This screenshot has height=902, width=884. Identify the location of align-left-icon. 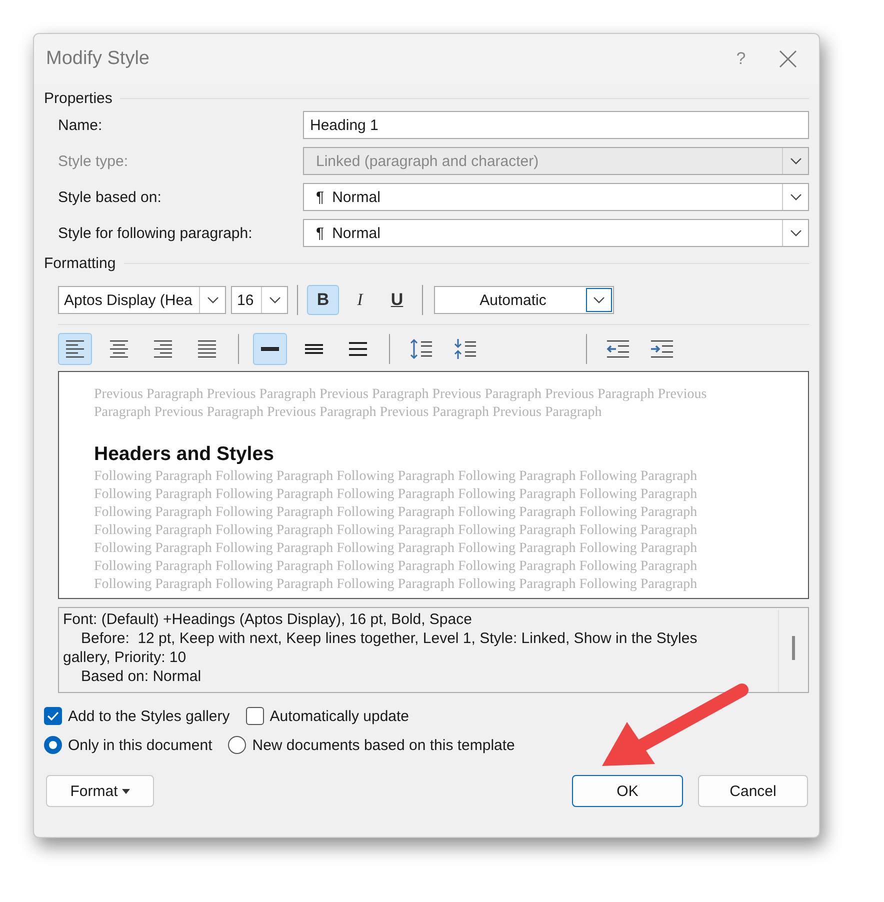
(75, 349).